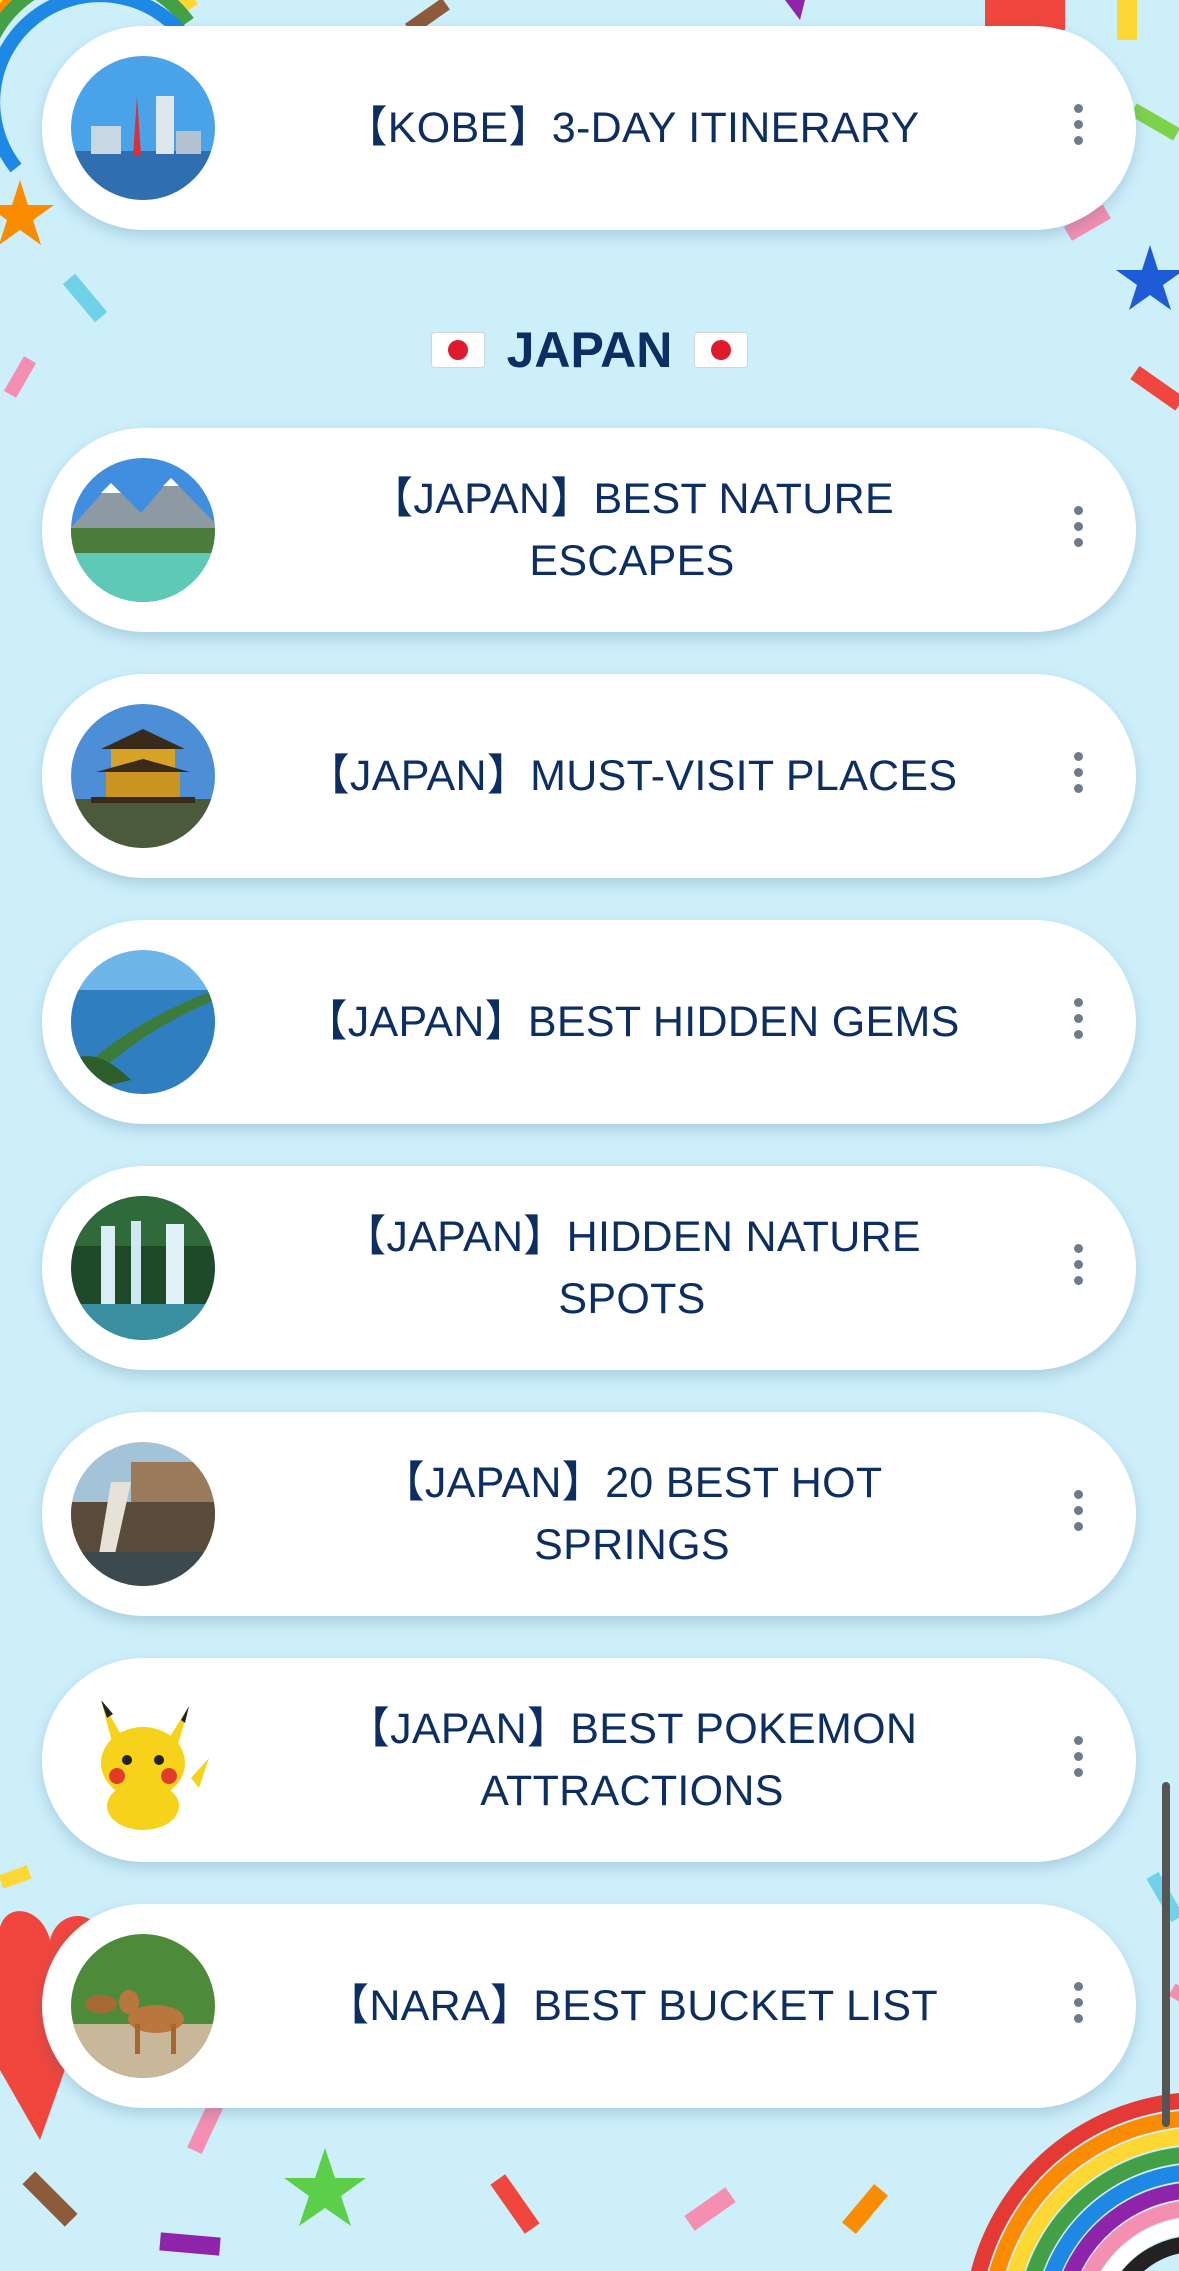 The image size is (1179, 2271). Describe the element at coordinates (143, 128) in the screenshot. I see `kobe-port-tower-photo` at that location.